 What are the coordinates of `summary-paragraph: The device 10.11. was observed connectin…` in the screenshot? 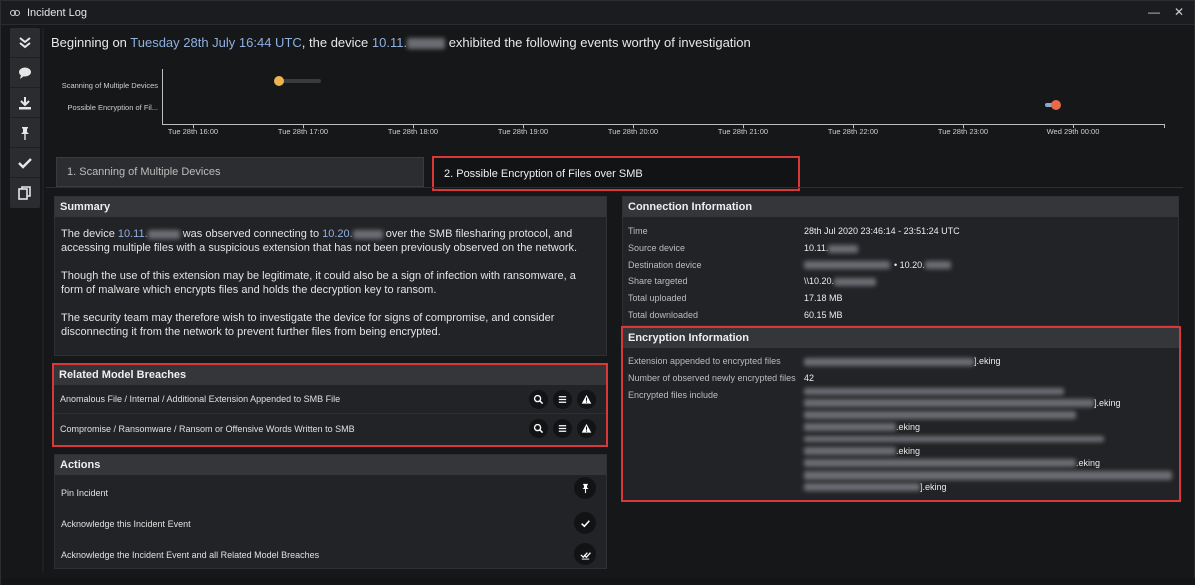 It's located at (330, 241).